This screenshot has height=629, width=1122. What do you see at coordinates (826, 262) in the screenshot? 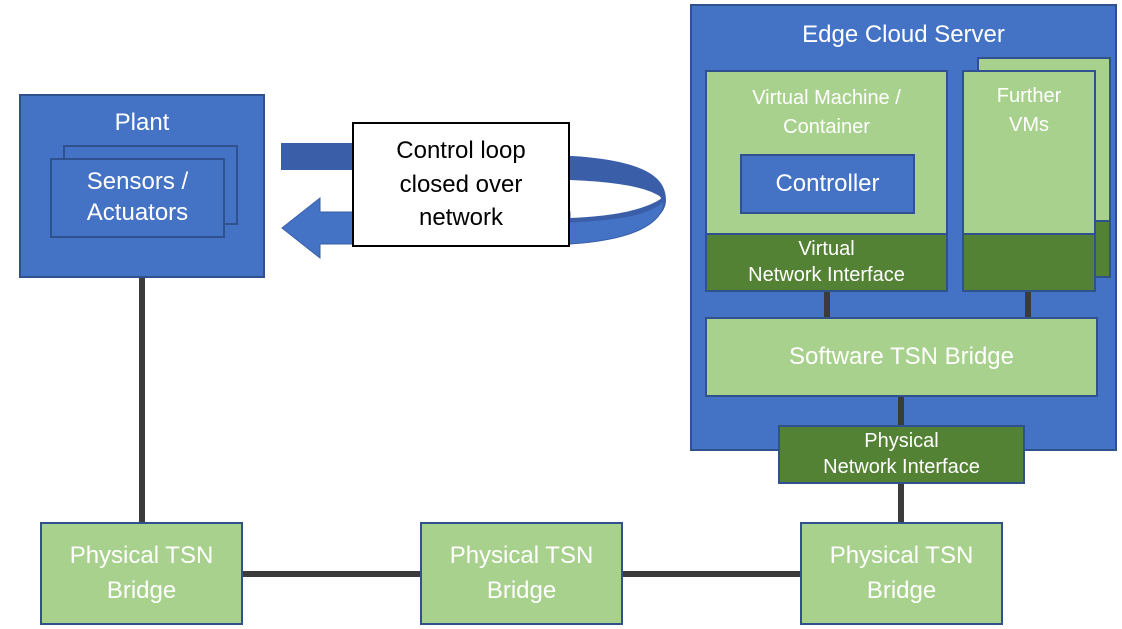
I see `virtual-network-interface: Virtual Network Interface` at bounding box center [826, 262].